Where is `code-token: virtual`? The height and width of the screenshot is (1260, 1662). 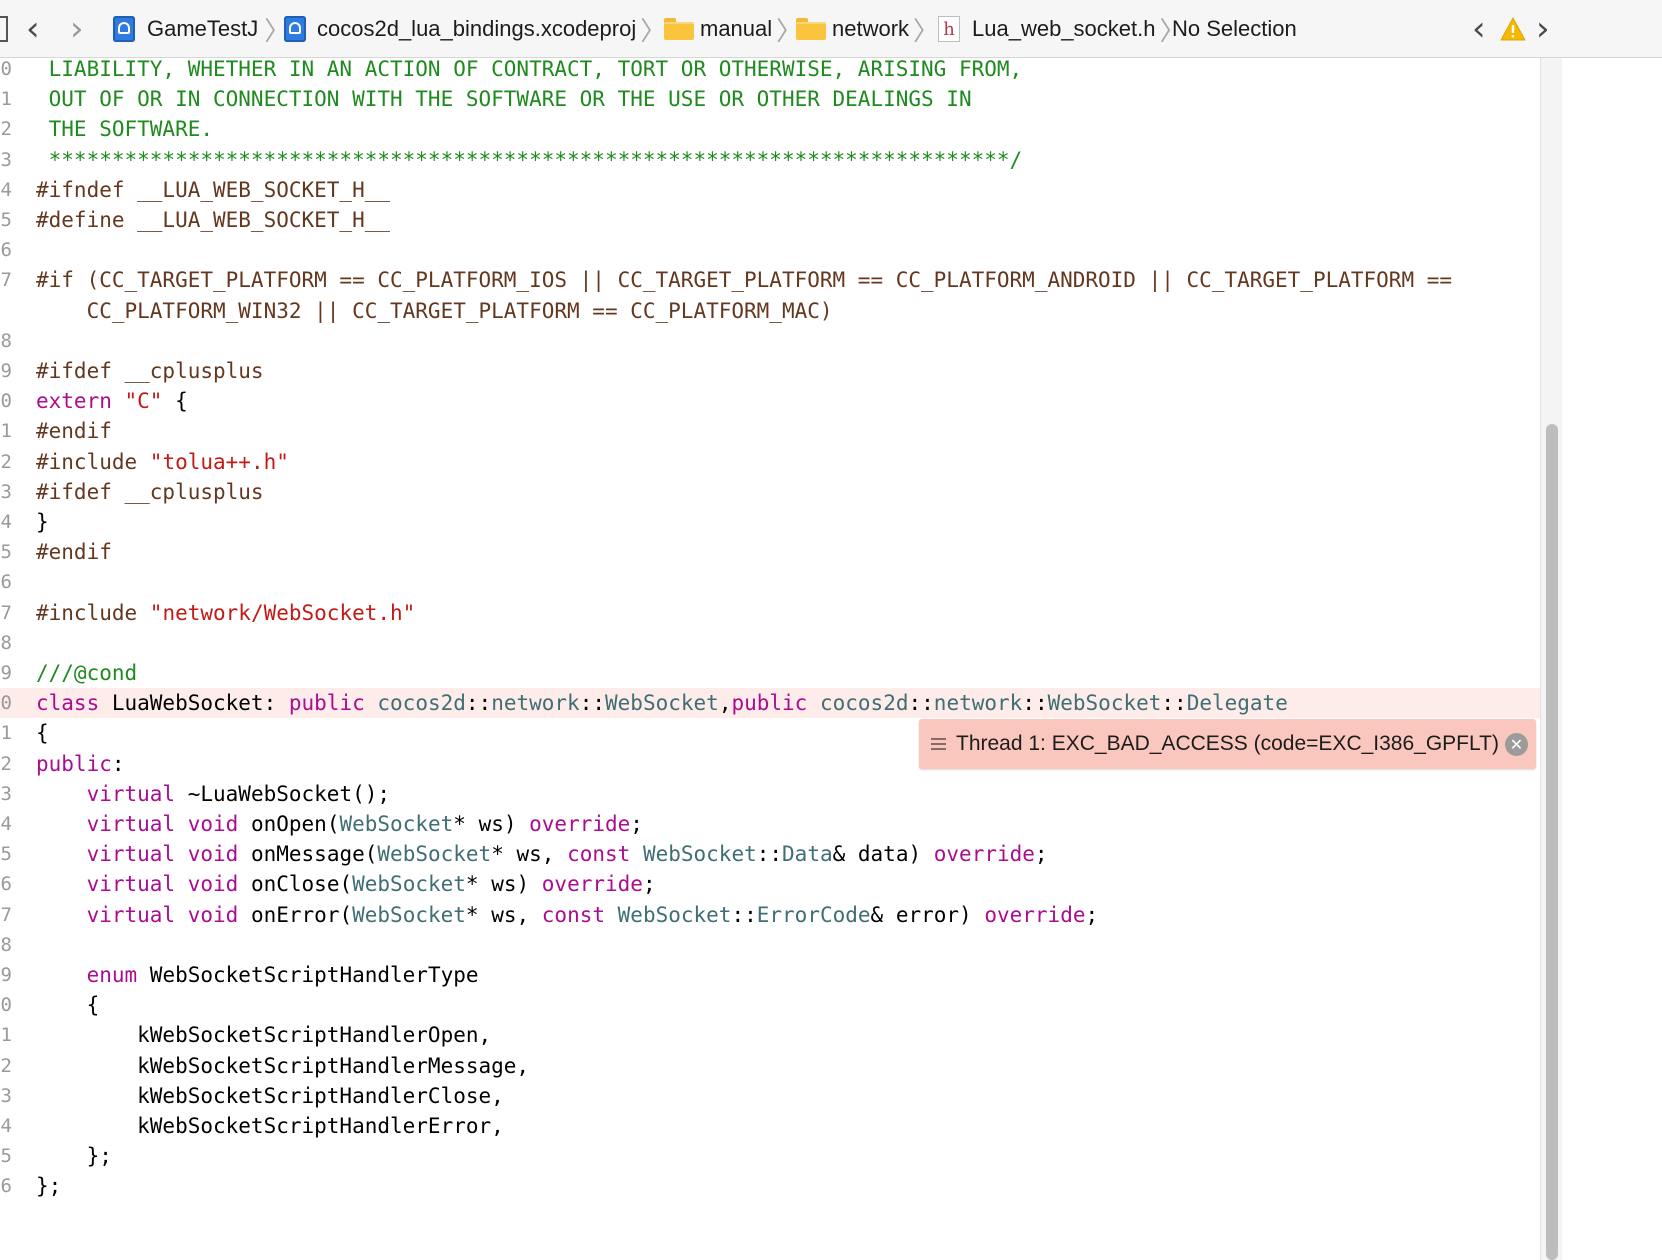
code-token: virtual is located at coordinates (131, 884).